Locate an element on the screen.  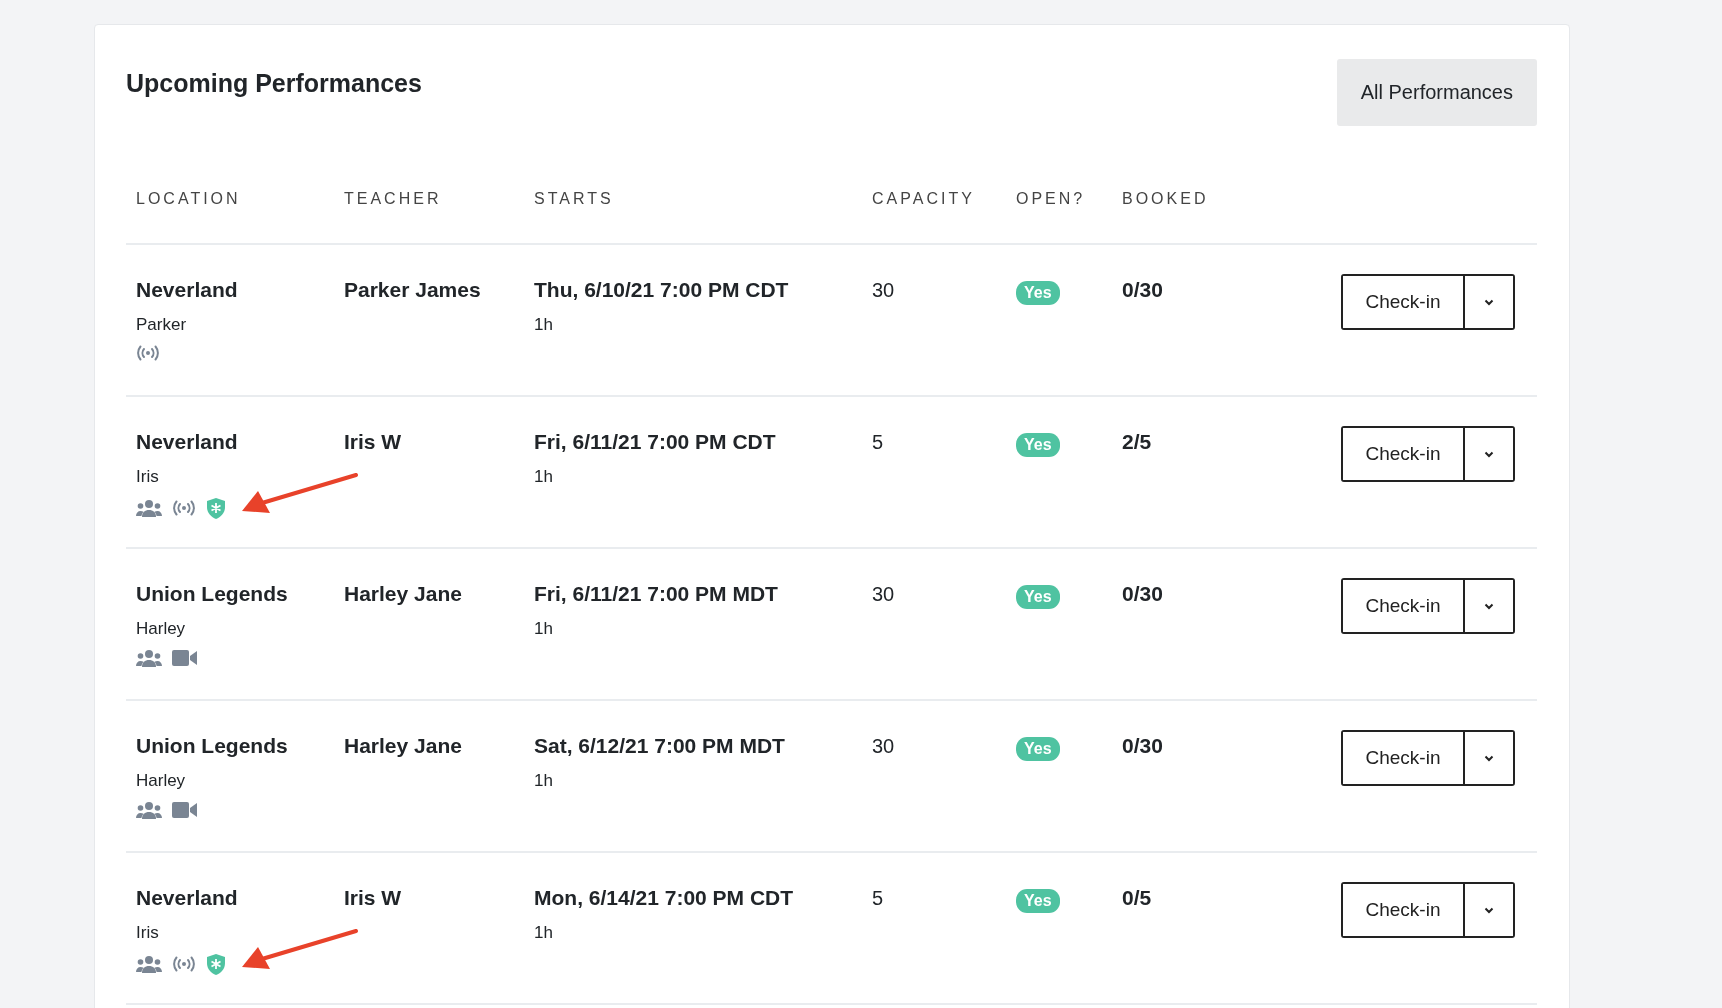
all-performances-button: All Performances is located at coordinates (1436, 92).